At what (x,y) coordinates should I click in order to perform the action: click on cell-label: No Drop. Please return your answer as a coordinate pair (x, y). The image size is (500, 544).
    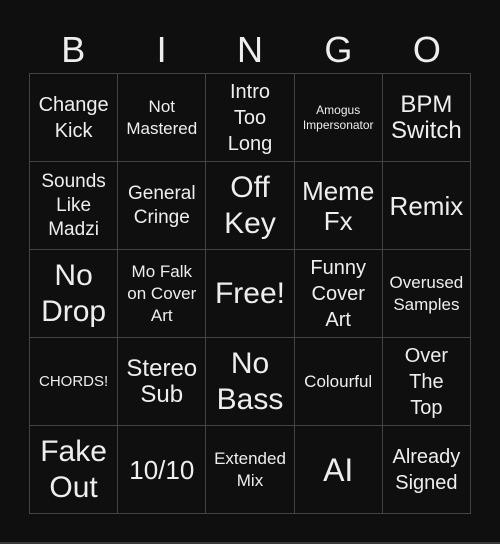
    Looking at the image, I should click on (74, 293).